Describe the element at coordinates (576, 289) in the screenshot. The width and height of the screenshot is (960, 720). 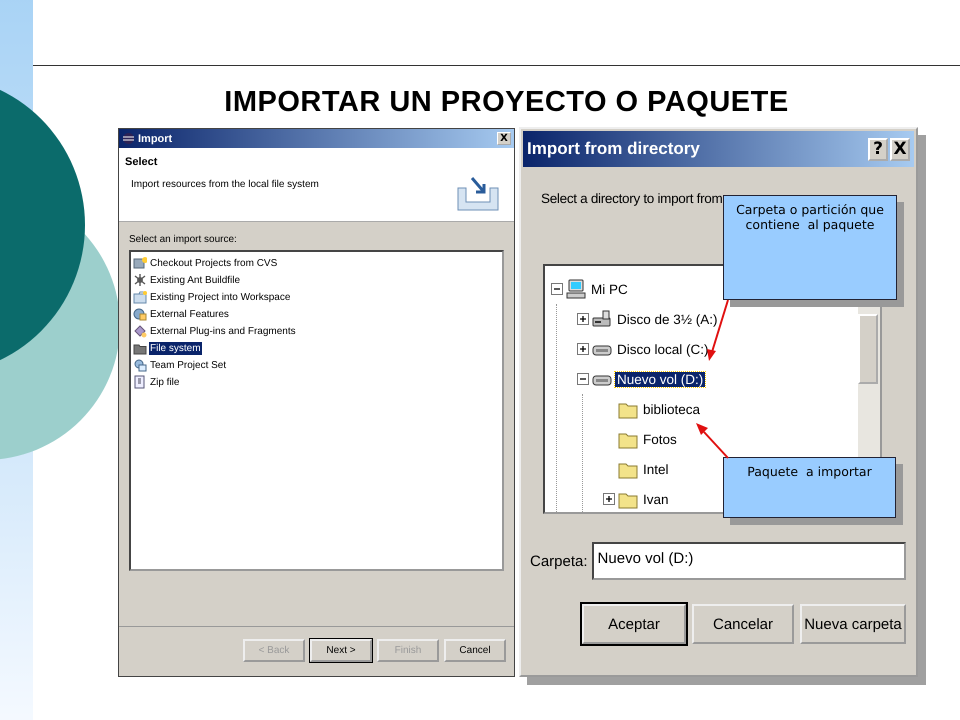
I see `computer-icon` at that location.